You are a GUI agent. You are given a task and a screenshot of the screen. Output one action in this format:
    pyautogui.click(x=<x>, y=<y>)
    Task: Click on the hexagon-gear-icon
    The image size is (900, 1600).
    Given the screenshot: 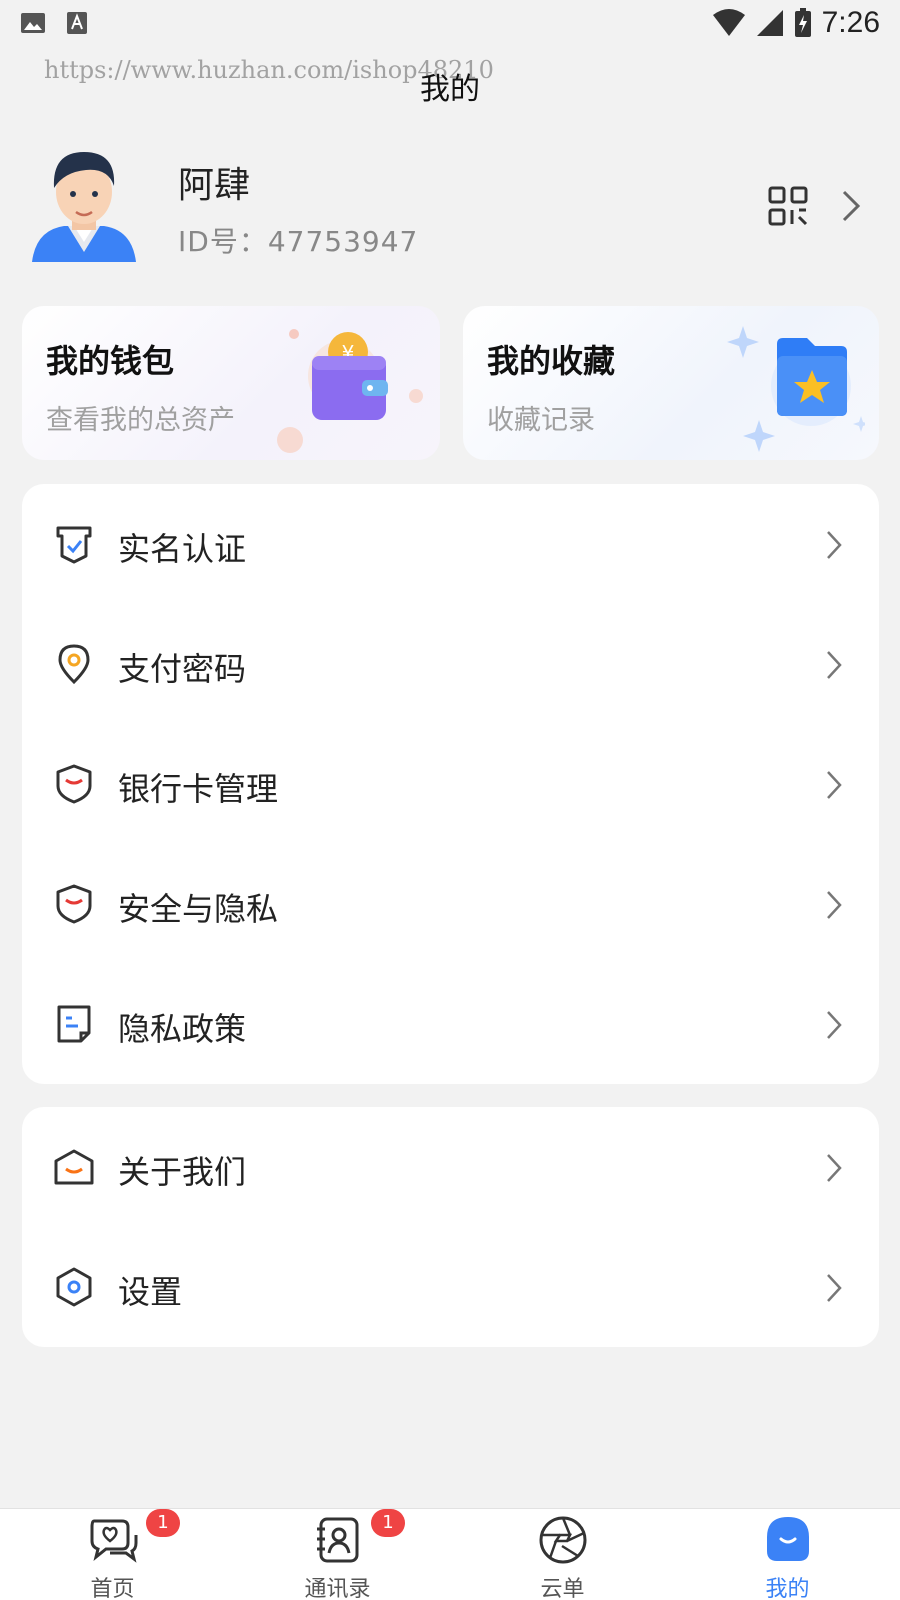 What is the action you would take?
    pyautogui.click(x=74, y=1287)
    